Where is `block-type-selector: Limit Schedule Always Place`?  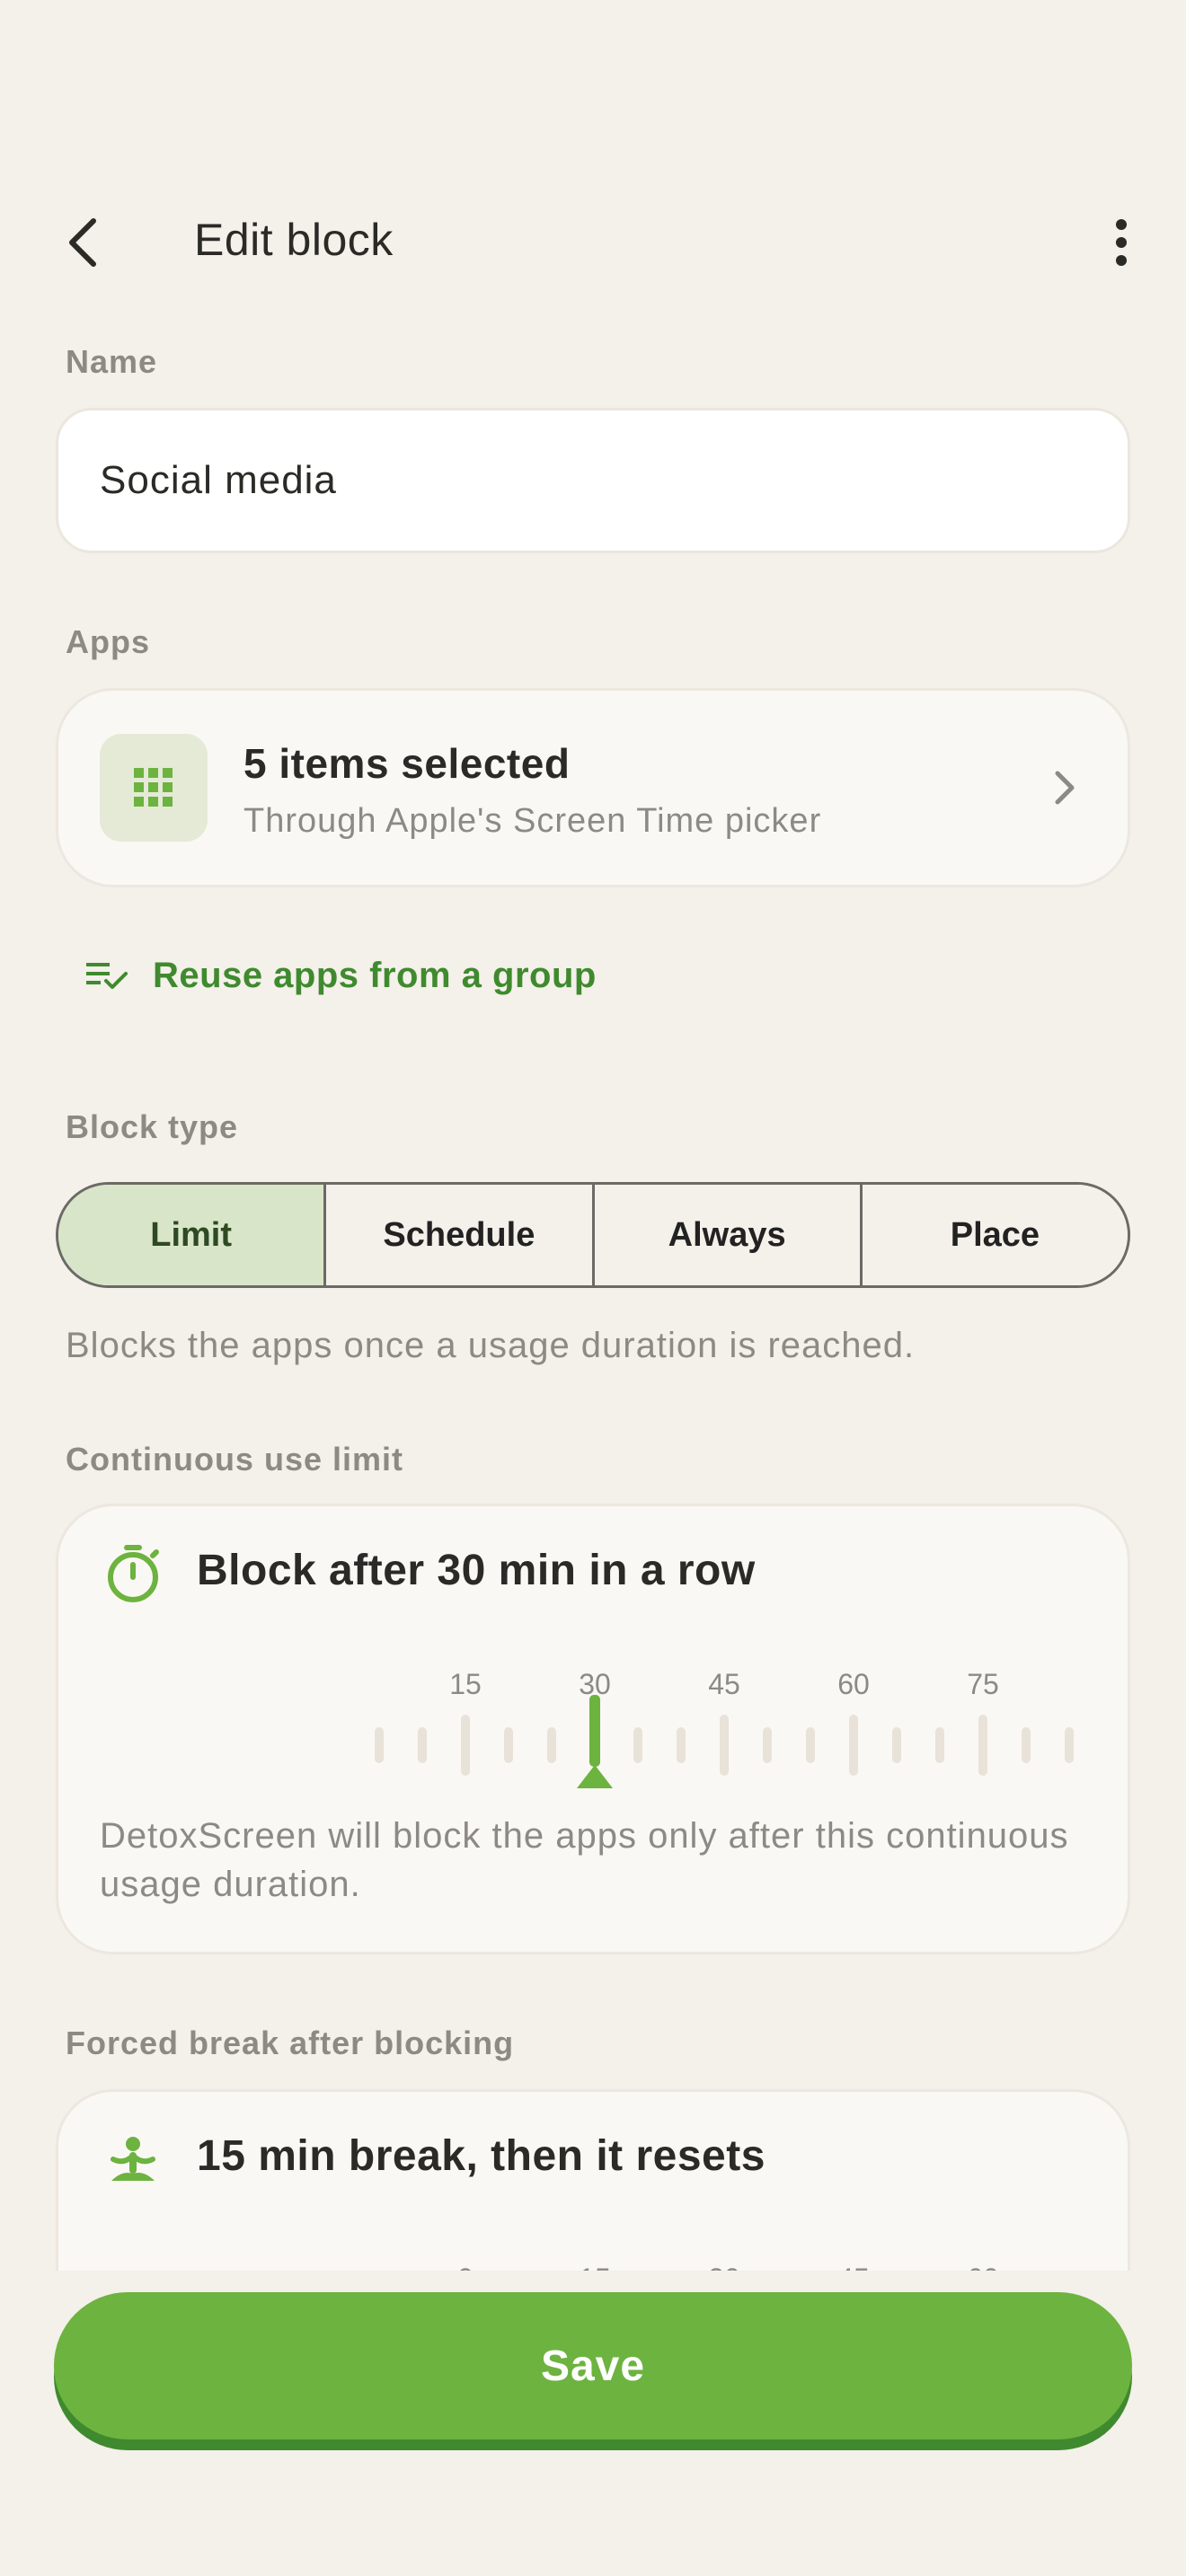
block-type-selector: Limit Schedule Always Place is located at coordinates (593, 1235).